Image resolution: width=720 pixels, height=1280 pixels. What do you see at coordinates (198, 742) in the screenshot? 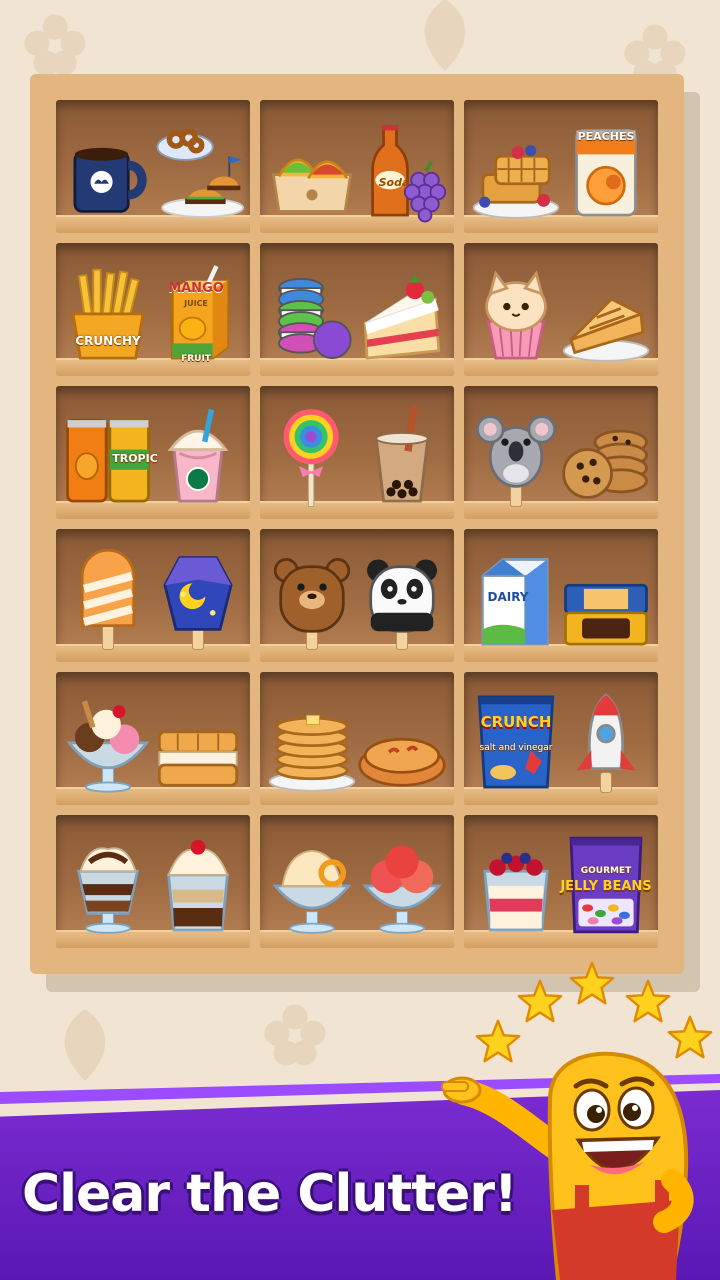
I see `ice-cream-sandwich-icon` at bounding box center [198, 742].